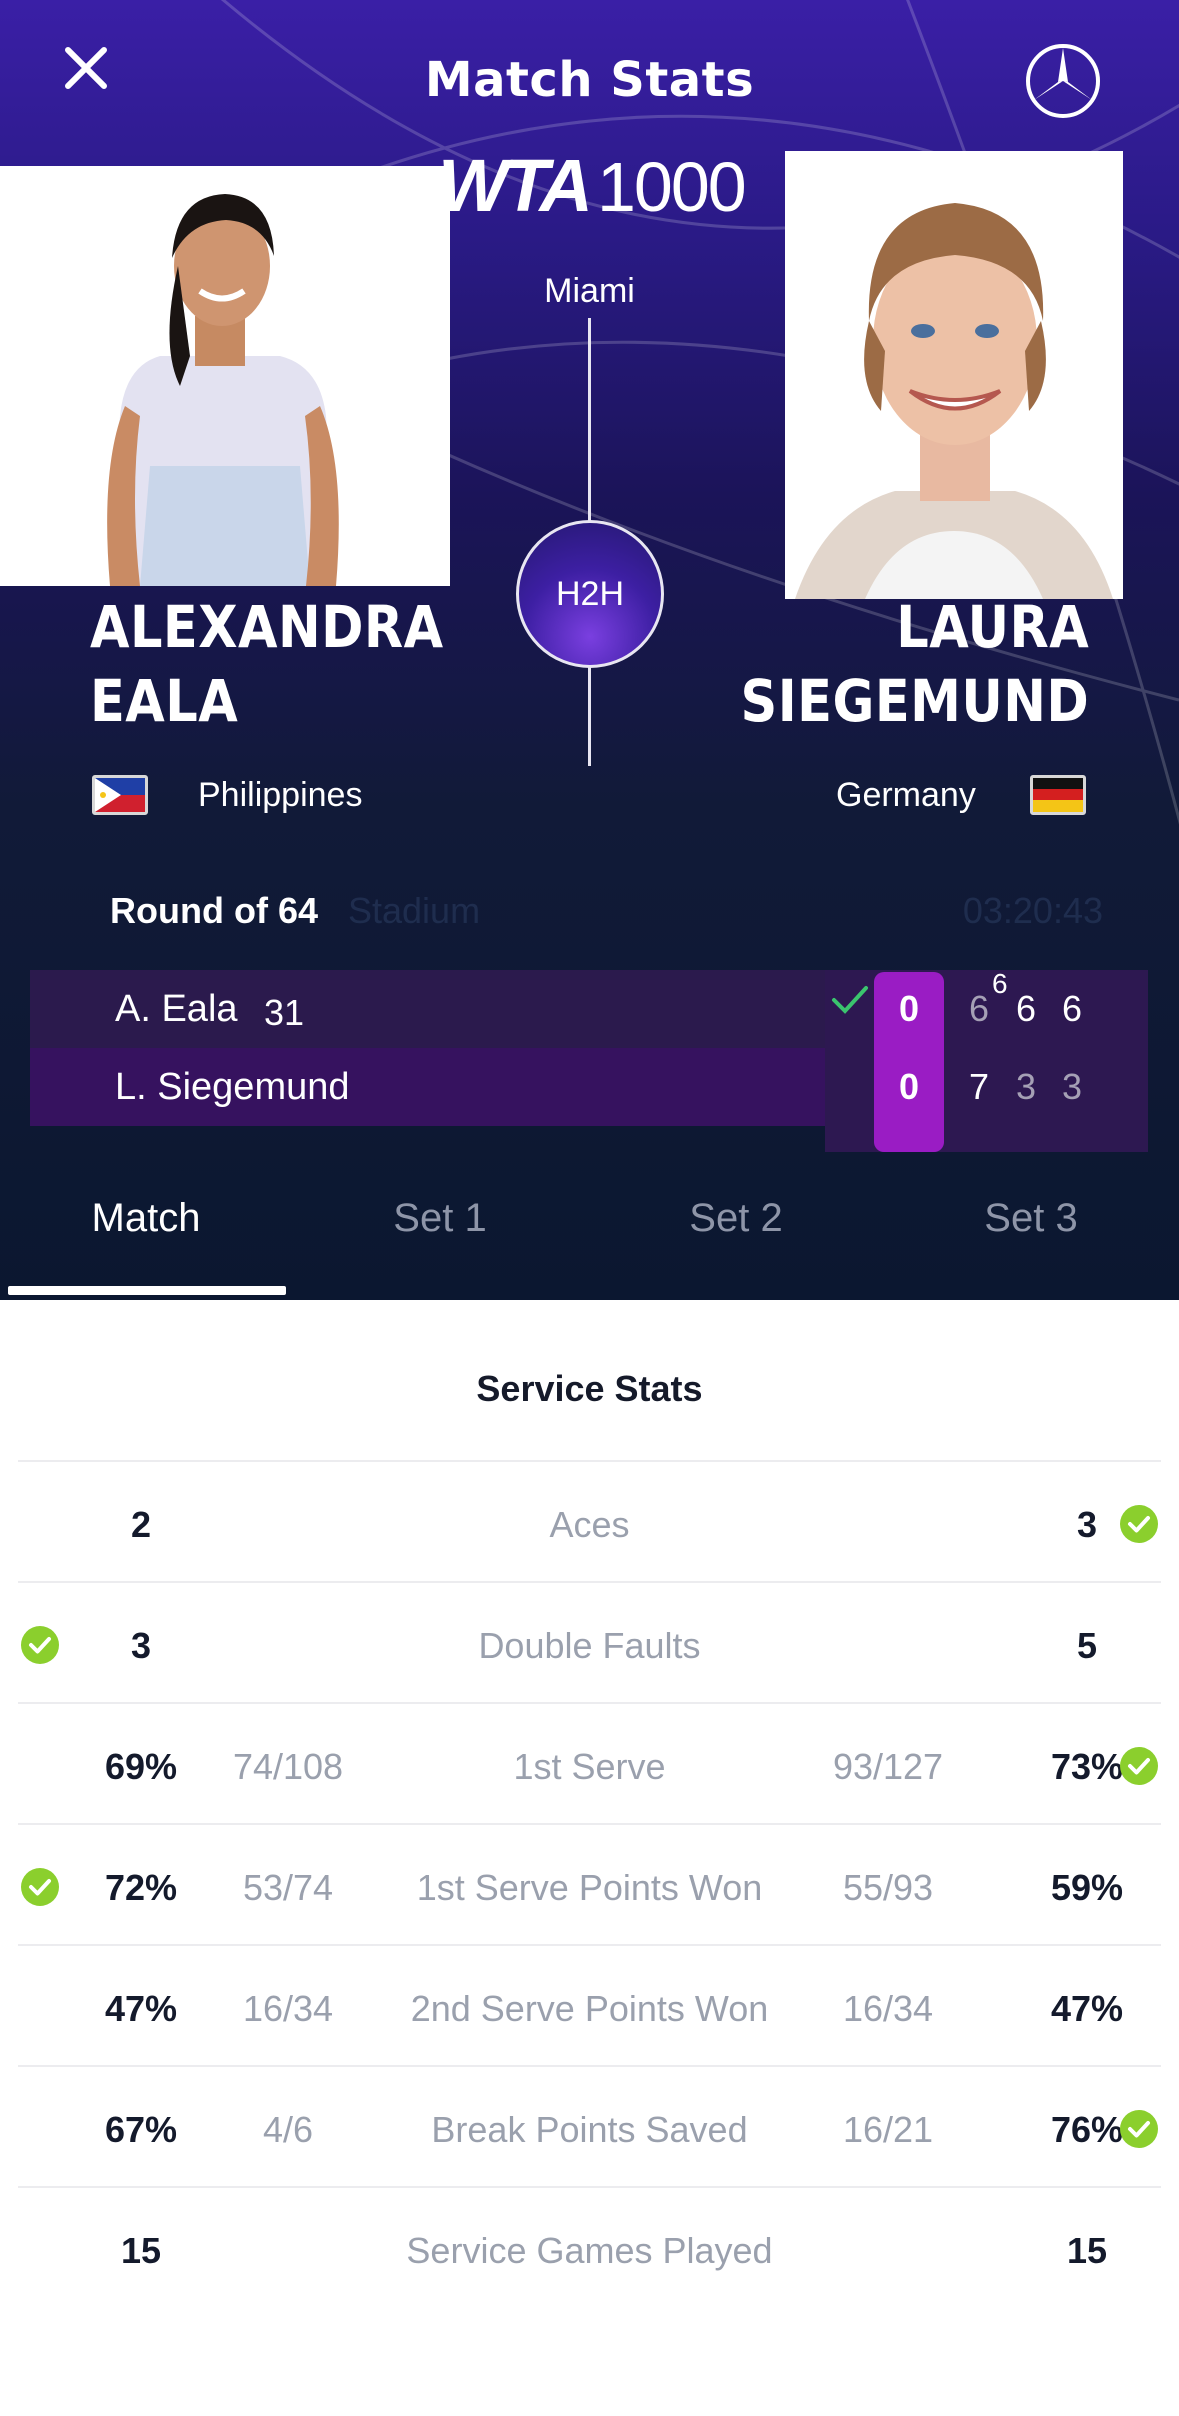 The height and width of the screenshot is (2416, 1179). I want to click on stat-value-right: 47%, so click(1087, 2008).